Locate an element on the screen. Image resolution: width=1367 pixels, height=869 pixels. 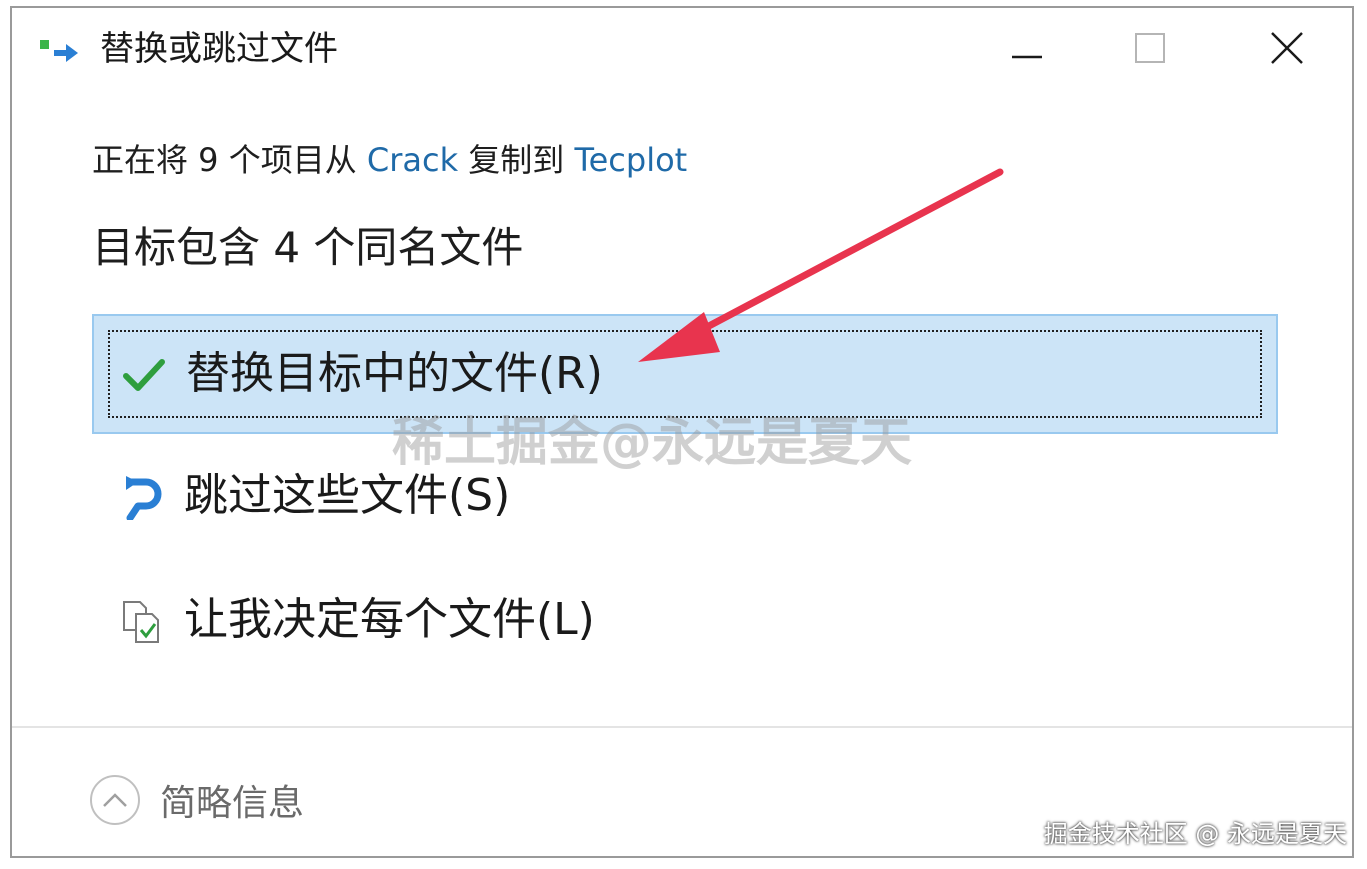
file-move-icon is located at coordinates (64, 51).